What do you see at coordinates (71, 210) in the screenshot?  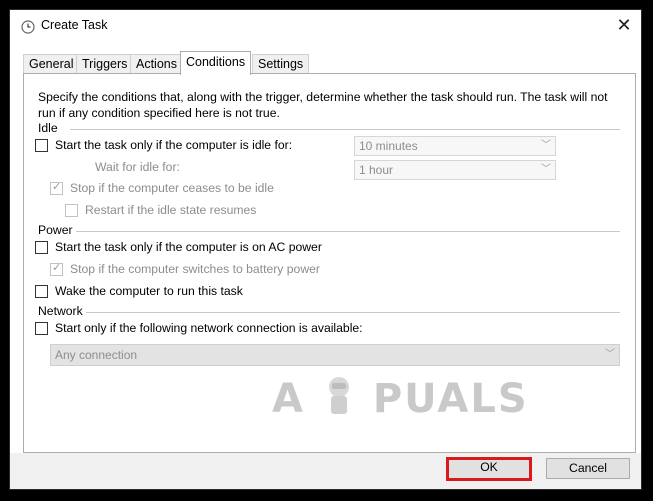 I see `restart-idle-checkbox` at bounding box center [71, 210].